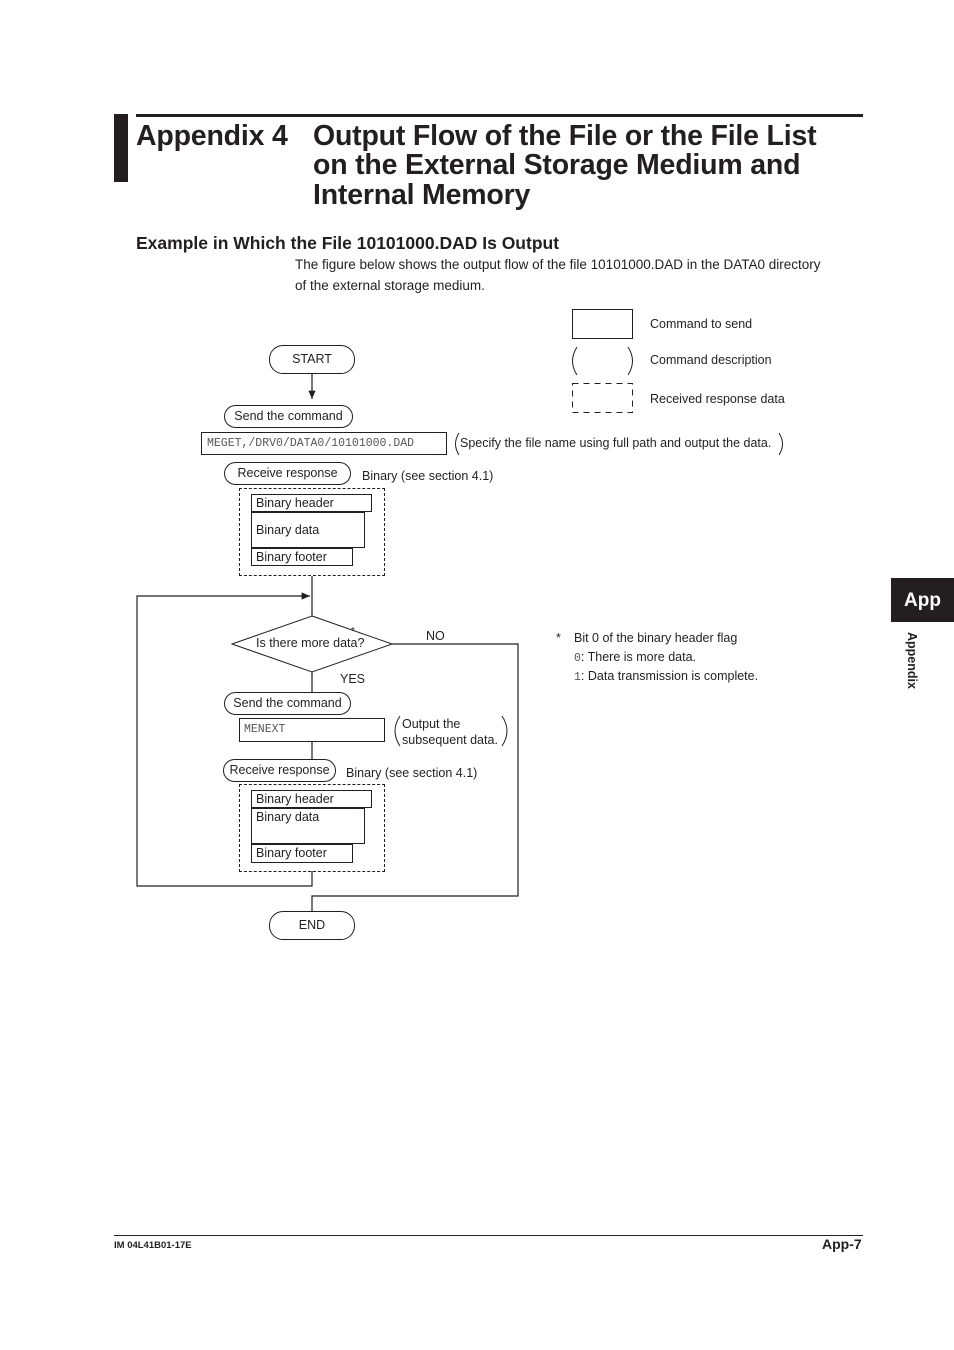 The image size is (954, 1350). Describe the element at coordinates (311, 503) in the screenshot. I see `binary-header-1: Binary header` at that location.